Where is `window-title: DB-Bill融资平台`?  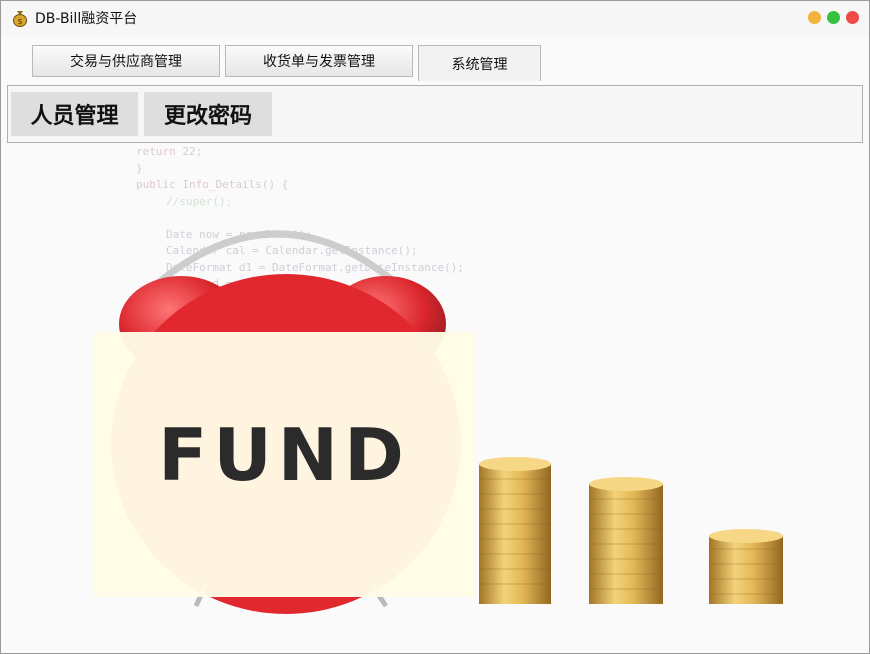
window-title: DB-Bill融资平台 is located at coordinates (86, 19).